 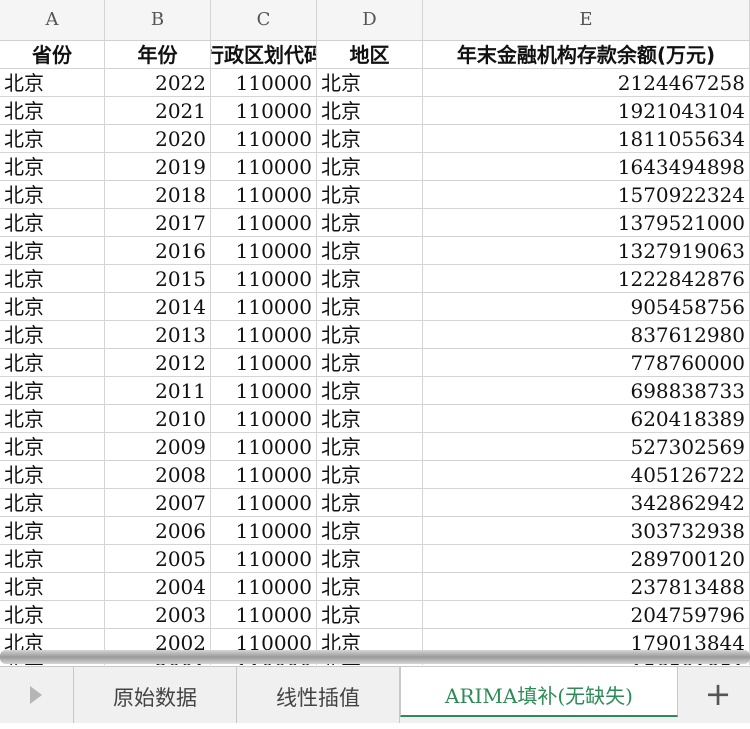 What do you see at coordinates (158, 251) in the screenshot?
I see `cell-year: 2016` at bounding box center [158, 251].